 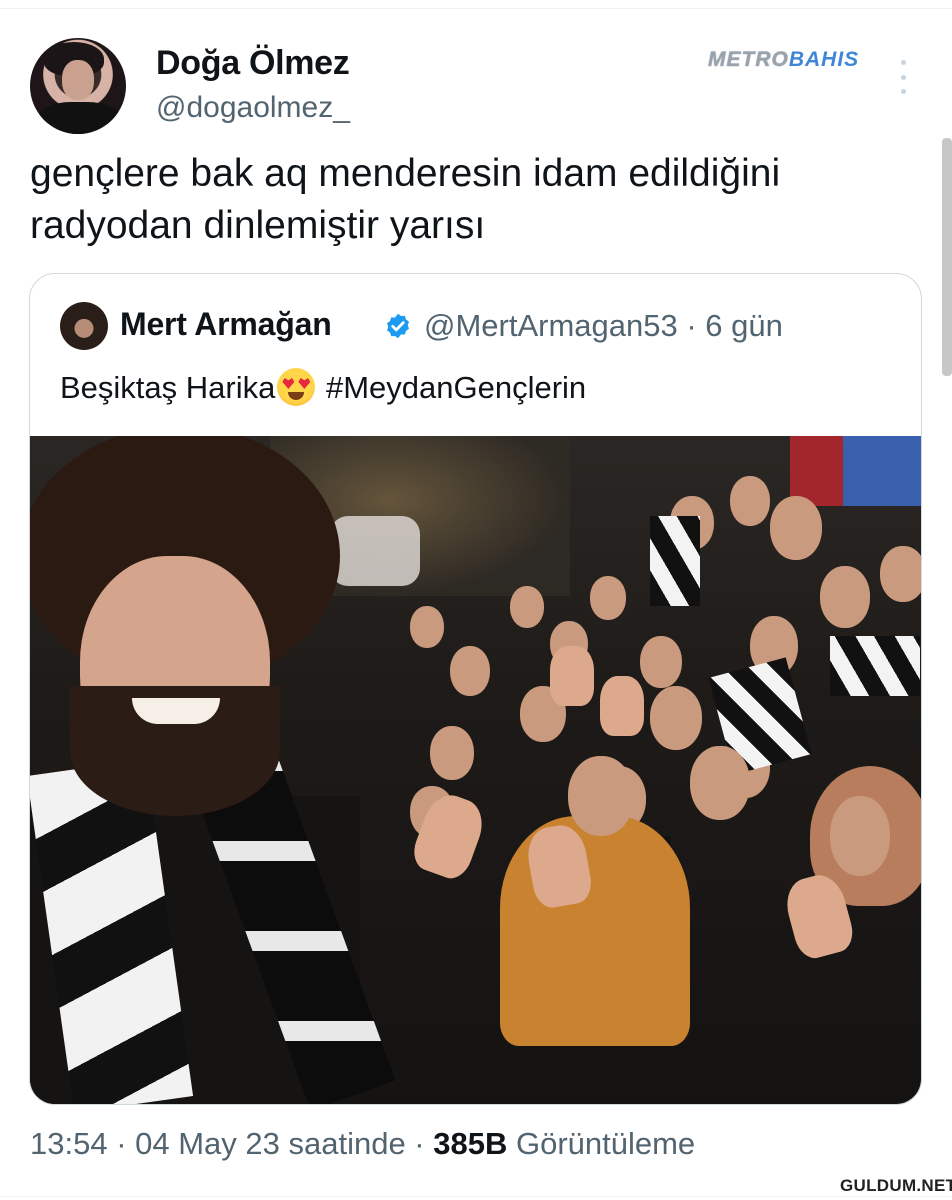 What do you see at coordinates (476, 8) in the screenshot?
I see `top-divider` at bounding box center [476, 8].